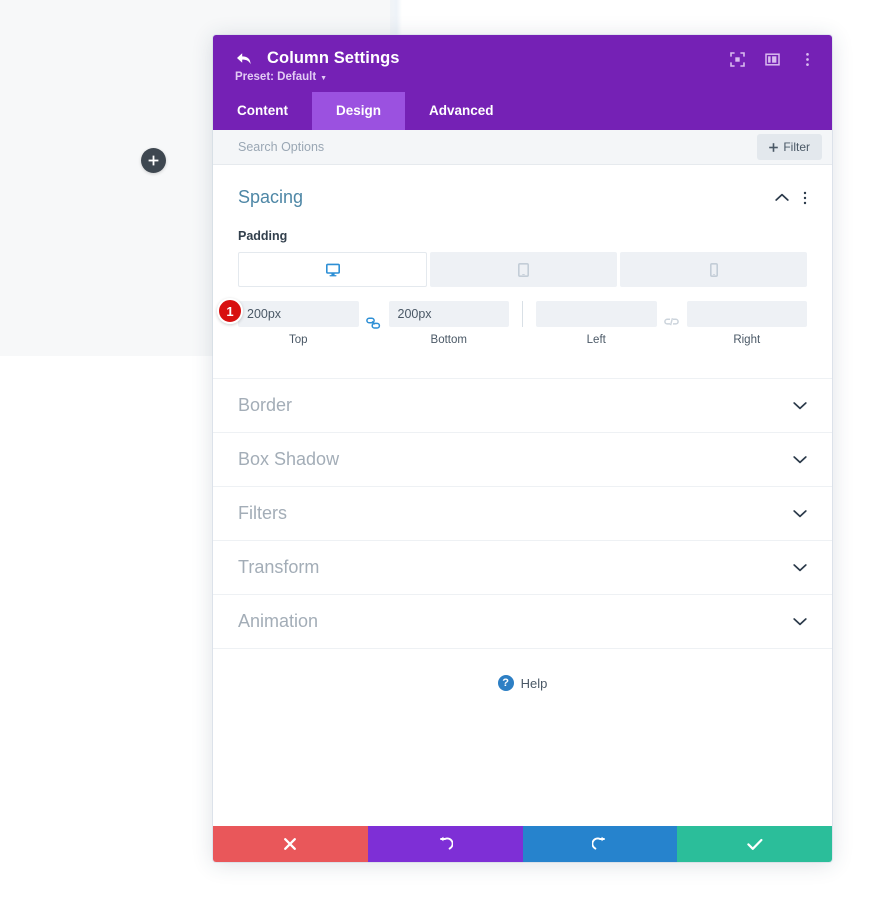 This screenshot has height=899, width=880. What do you see at coordinates (298, 314) in the screenshot?
I see `padding-top-input` at bounding box center [298, 314].